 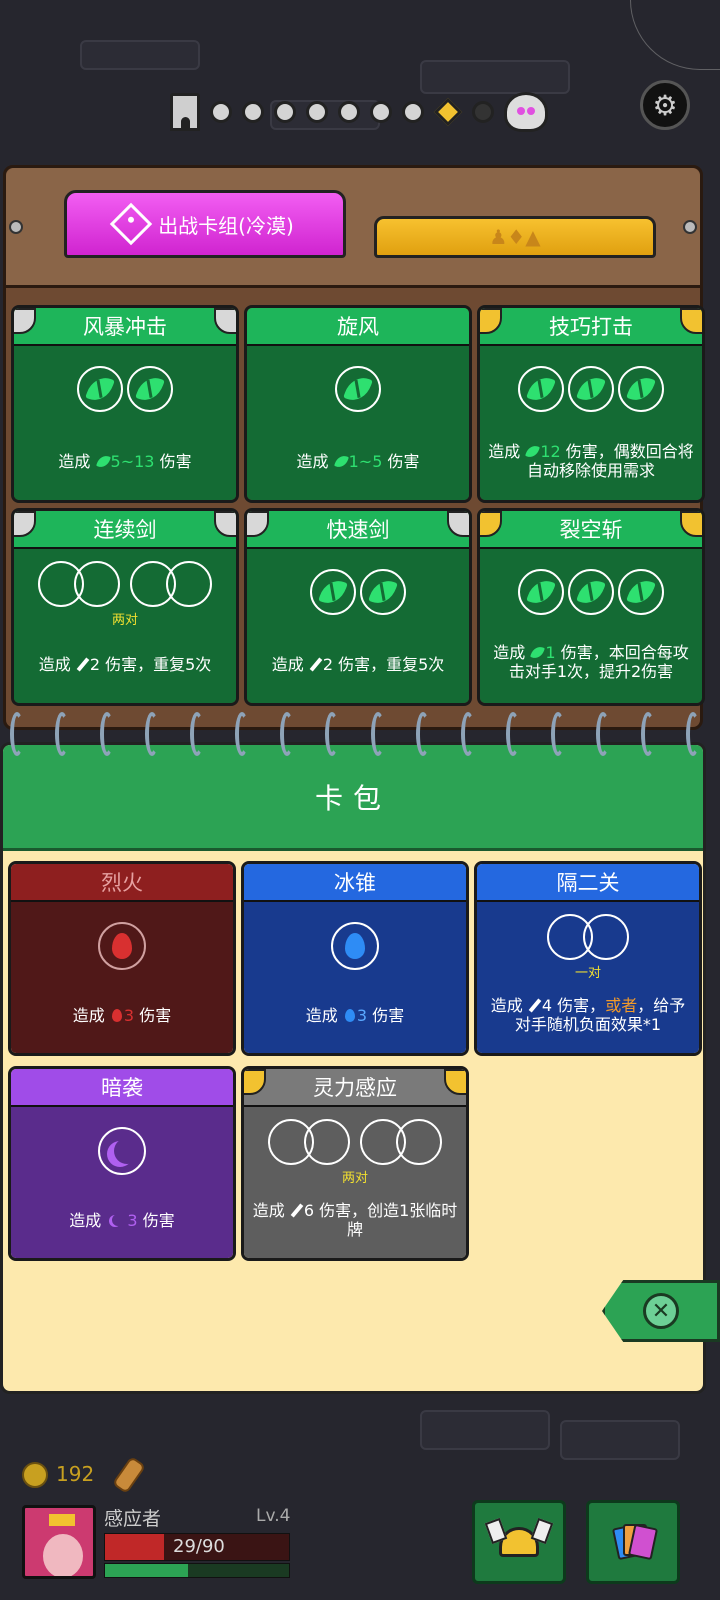 What do you see at coordinates (197, 1570) in the screenshot?
I see `xp-bar` at bounding box center [197, 1570].